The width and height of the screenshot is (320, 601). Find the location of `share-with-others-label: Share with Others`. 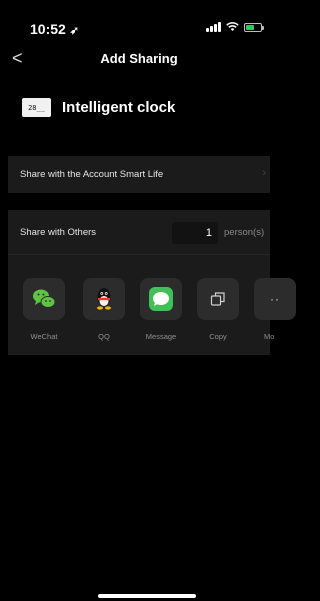

share-with-others-label: Share with Others is located at coordinates (58, 232).